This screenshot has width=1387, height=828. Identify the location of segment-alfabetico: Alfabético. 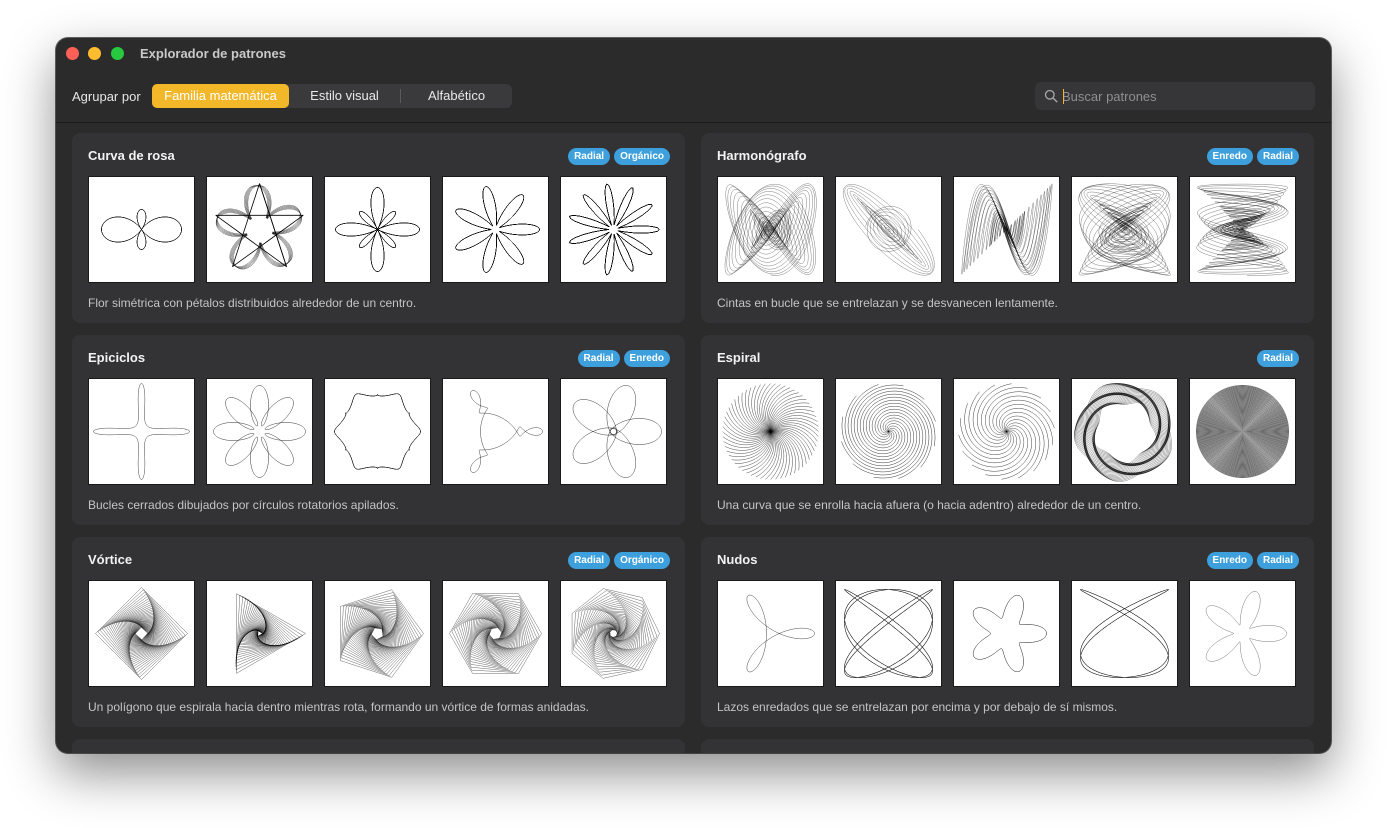
(456, 96).